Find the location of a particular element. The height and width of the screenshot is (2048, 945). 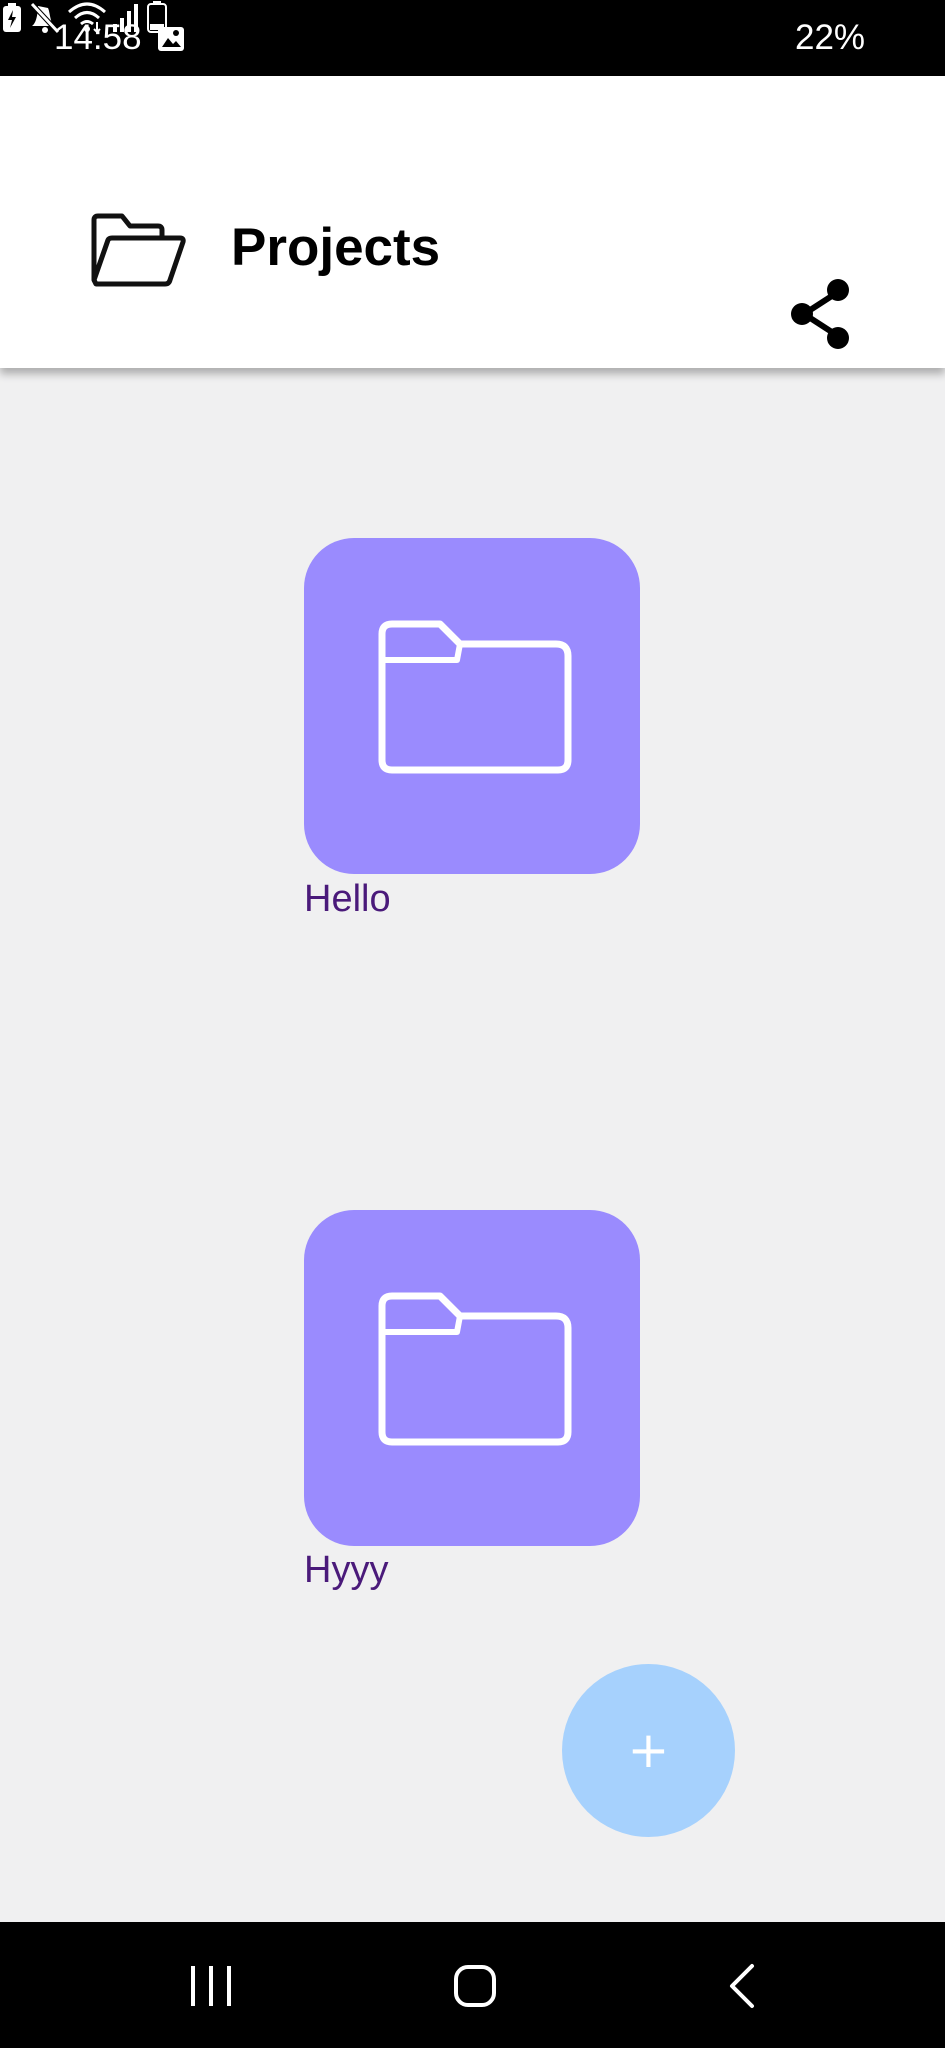

add-icon: + is located at coordinates (648, 1750).